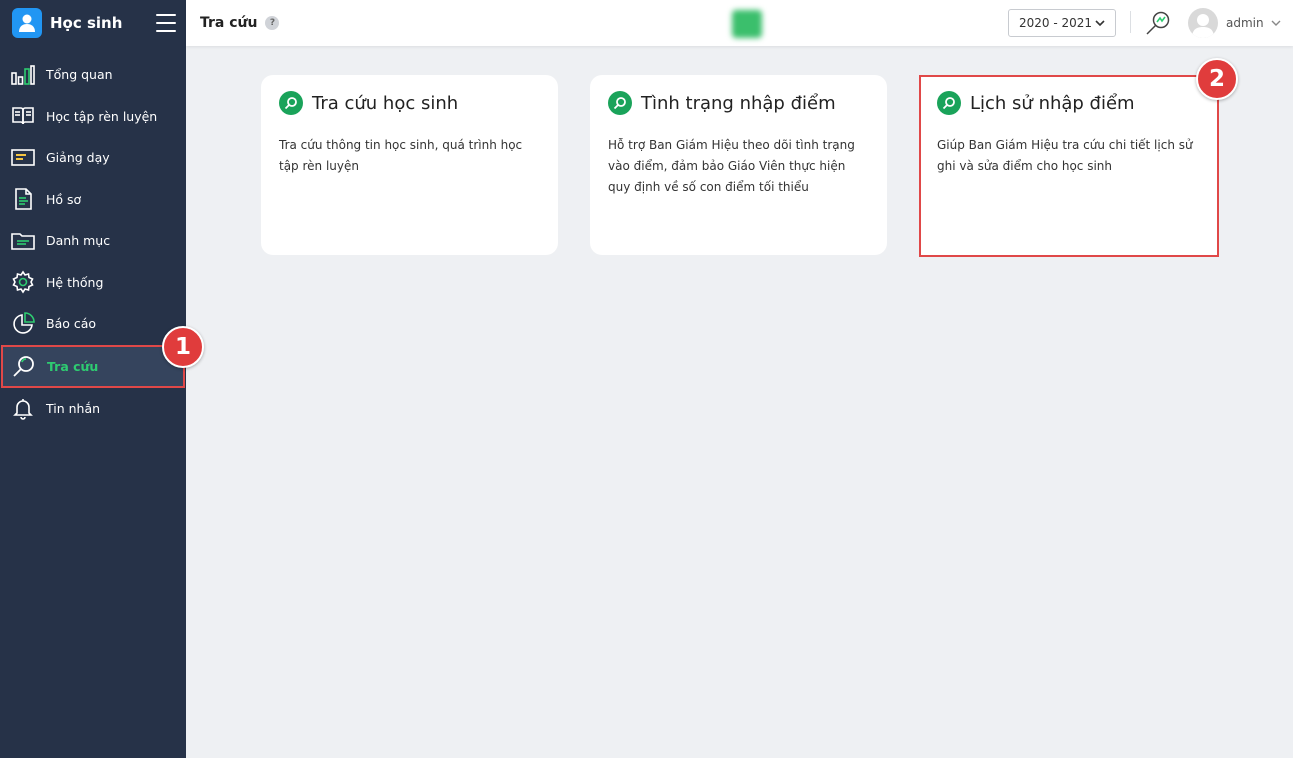  I want to click on app-name: Học sinh, so click(86, 23).